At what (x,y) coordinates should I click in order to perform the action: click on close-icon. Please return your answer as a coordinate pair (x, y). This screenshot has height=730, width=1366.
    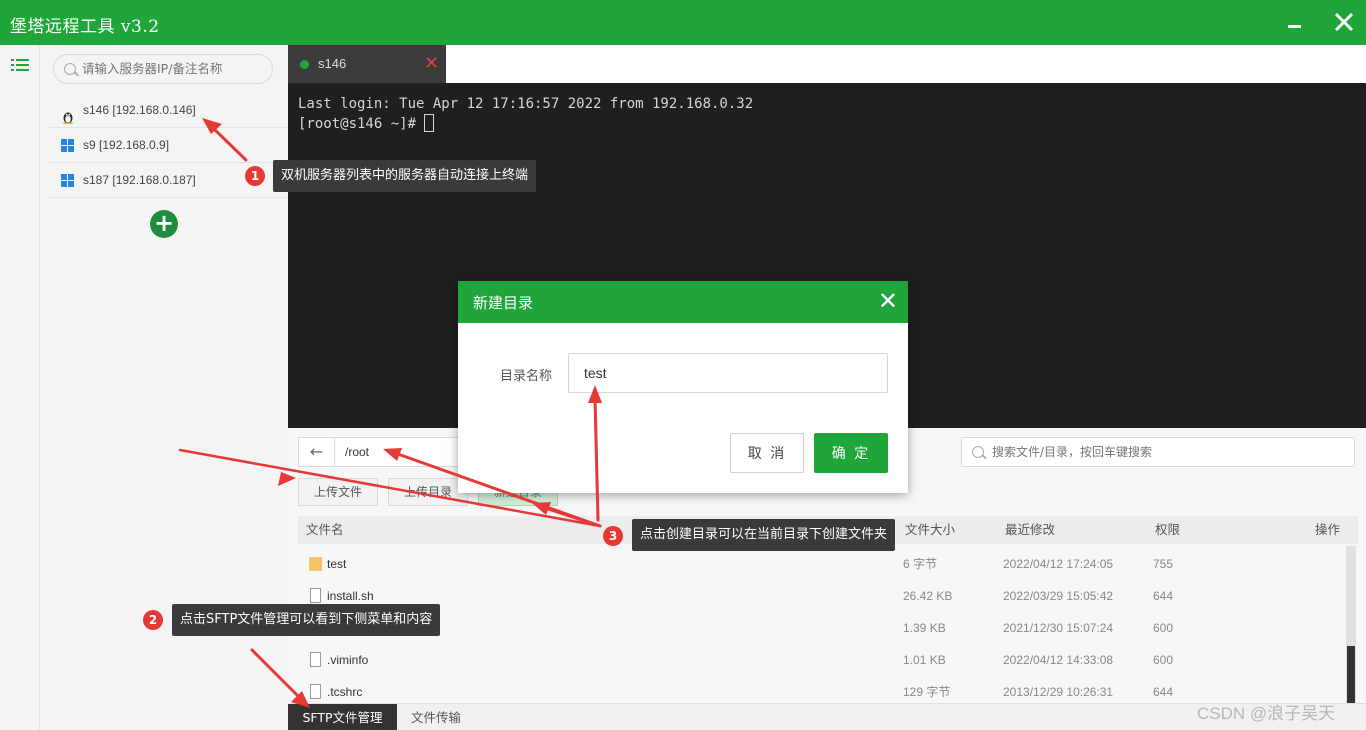
    Looking at the image, I should click on (1344, 22).